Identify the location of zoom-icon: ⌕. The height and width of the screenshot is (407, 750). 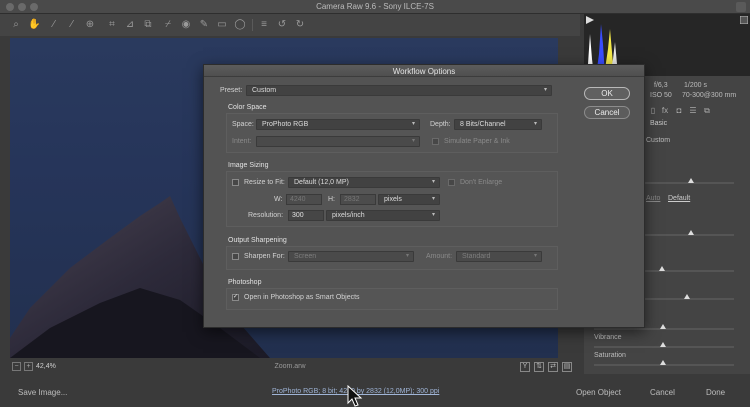
(16, 25).